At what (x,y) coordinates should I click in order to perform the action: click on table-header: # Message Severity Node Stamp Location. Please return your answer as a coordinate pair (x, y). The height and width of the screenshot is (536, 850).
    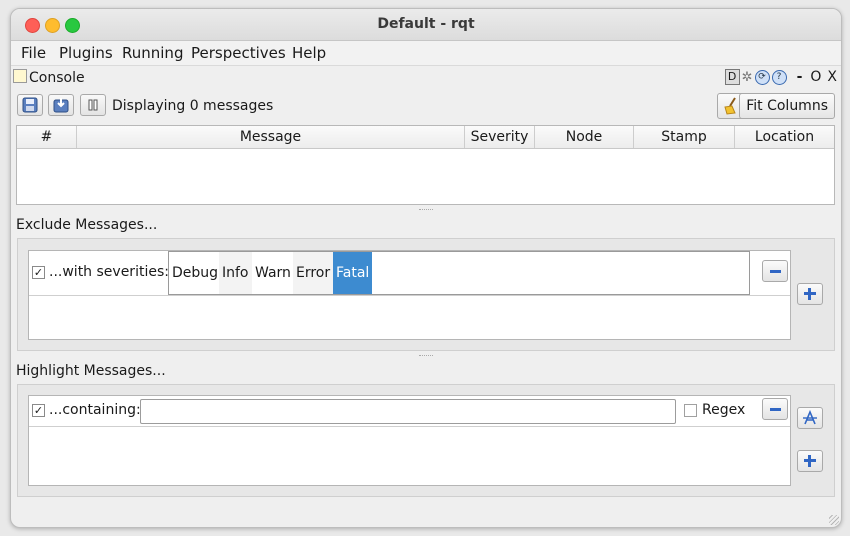
    Looking at the image, I should click on (425, 137).